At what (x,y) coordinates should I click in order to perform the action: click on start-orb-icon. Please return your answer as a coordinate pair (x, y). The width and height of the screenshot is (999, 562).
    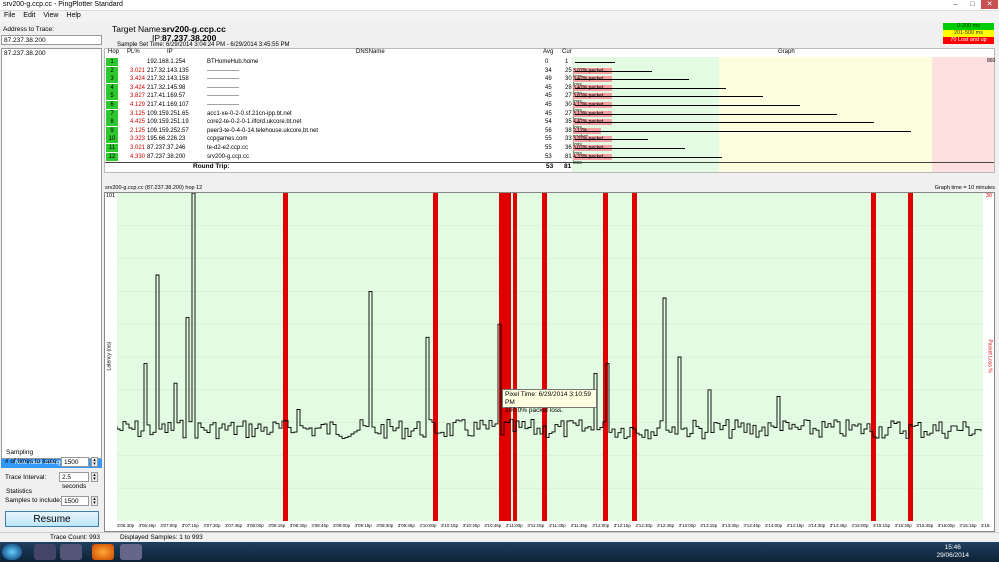
    Looking at the image, I should click on (12, 552).